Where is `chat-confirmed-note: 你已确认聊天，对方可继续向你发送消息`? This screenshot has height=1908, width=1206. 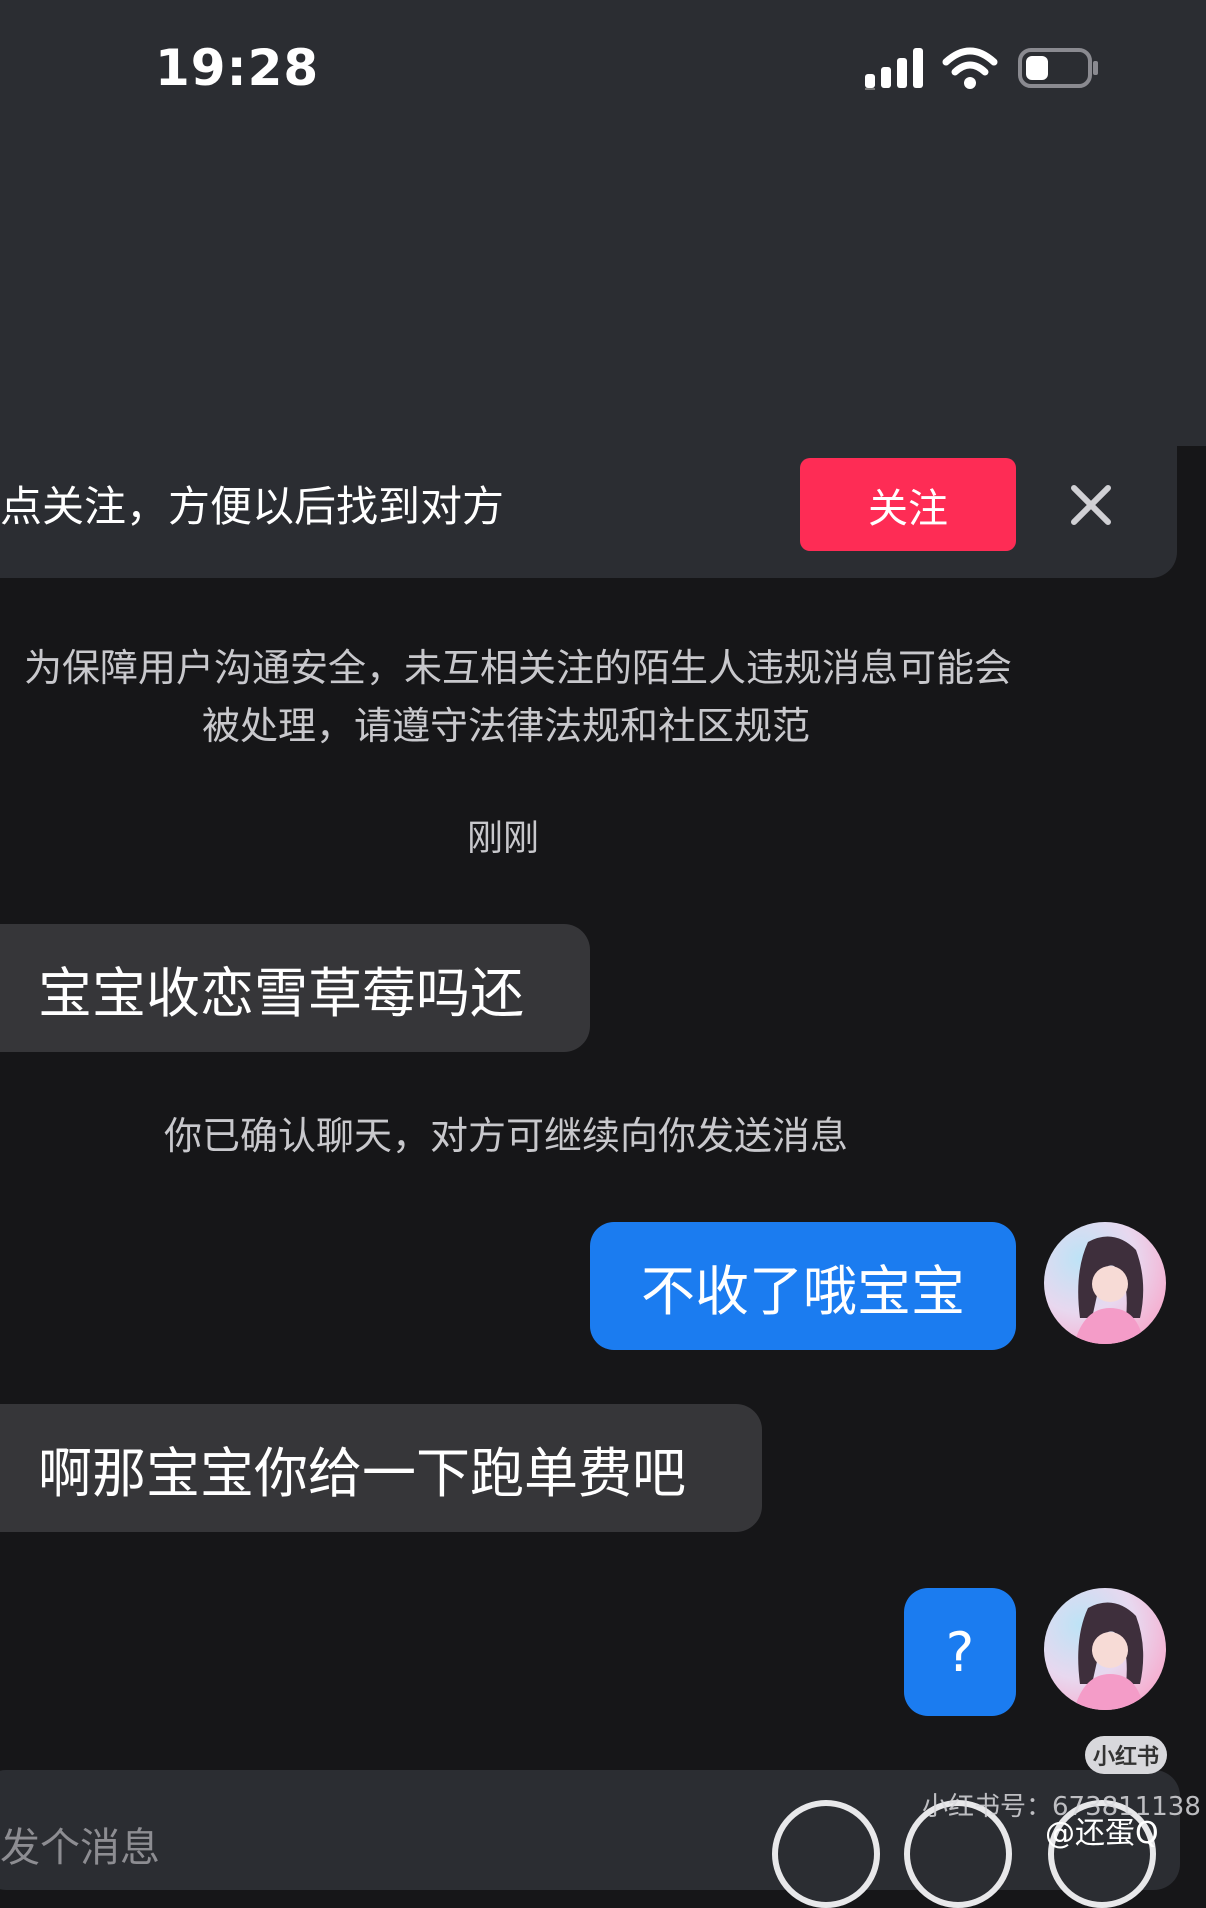
chat-confirmed-note: 你已确认聊天，对方可继续向你发送消息 is located at coordinates (505, 1136).